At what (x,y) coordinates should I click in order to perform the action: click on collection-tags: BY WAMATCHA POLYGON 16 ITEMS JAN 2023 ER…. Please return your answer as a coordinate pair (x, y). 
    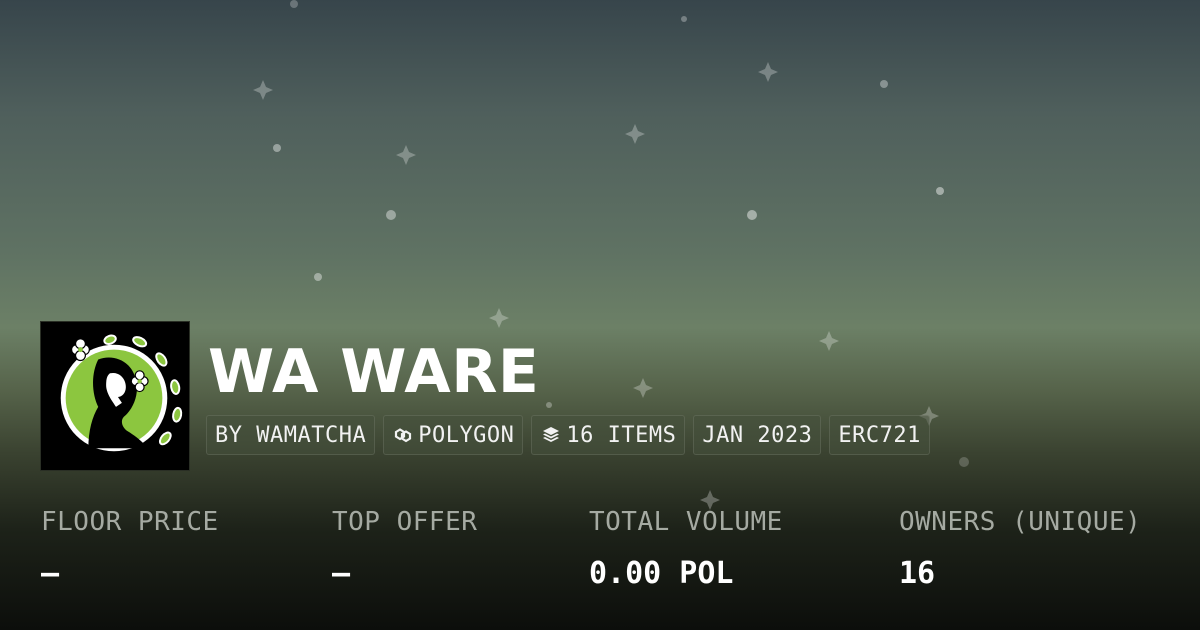
    Looking at the image, I should click on (568, 435).